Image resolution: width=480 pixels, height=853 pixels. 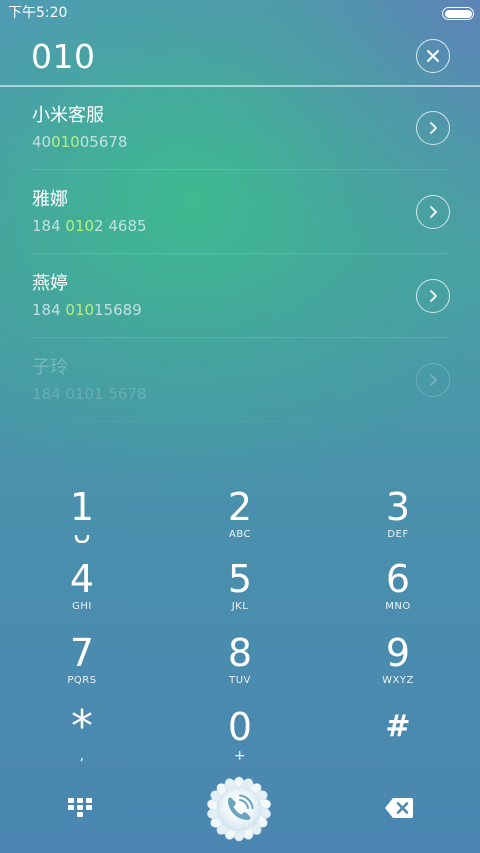 I want to click on key-digit: 5, so click(x=240, y=579).